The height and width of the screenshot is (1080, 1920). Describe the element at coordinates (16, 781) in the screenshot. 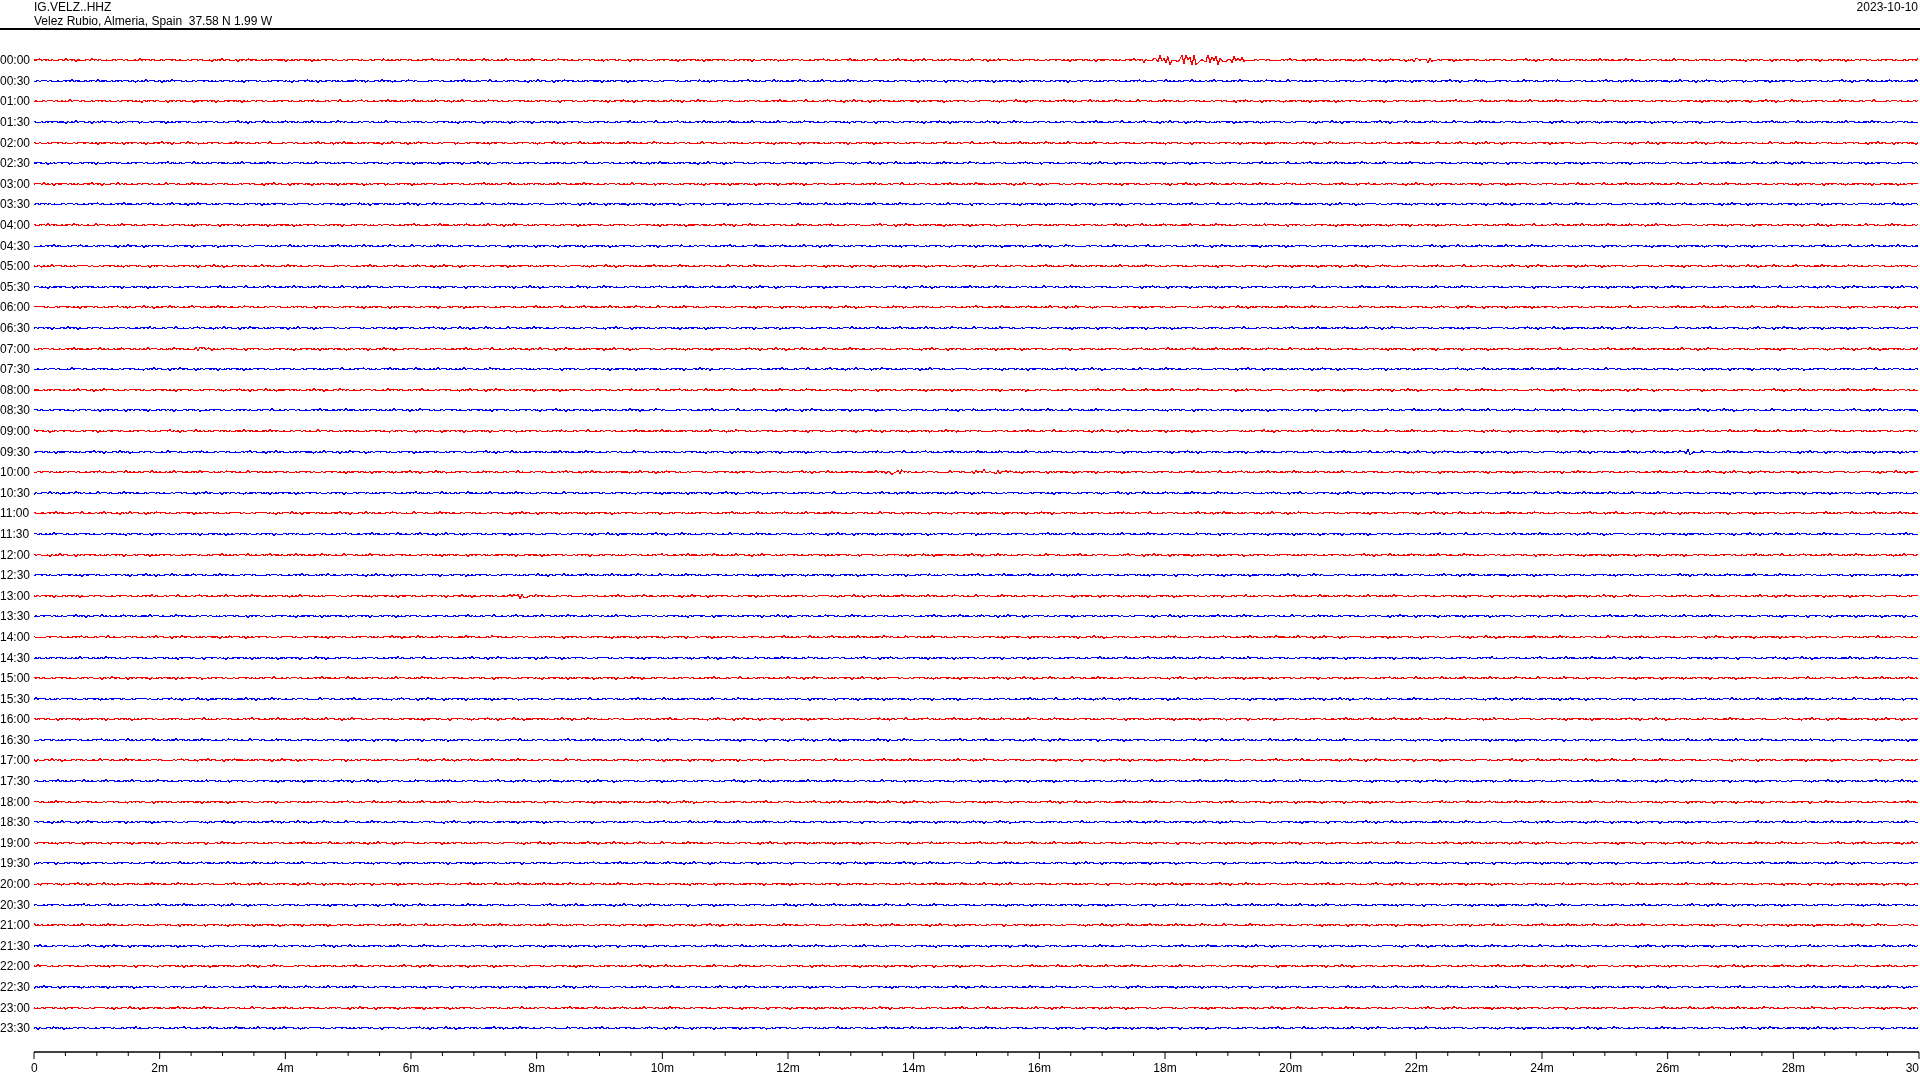

I see `time-label: 17:30` at that location.